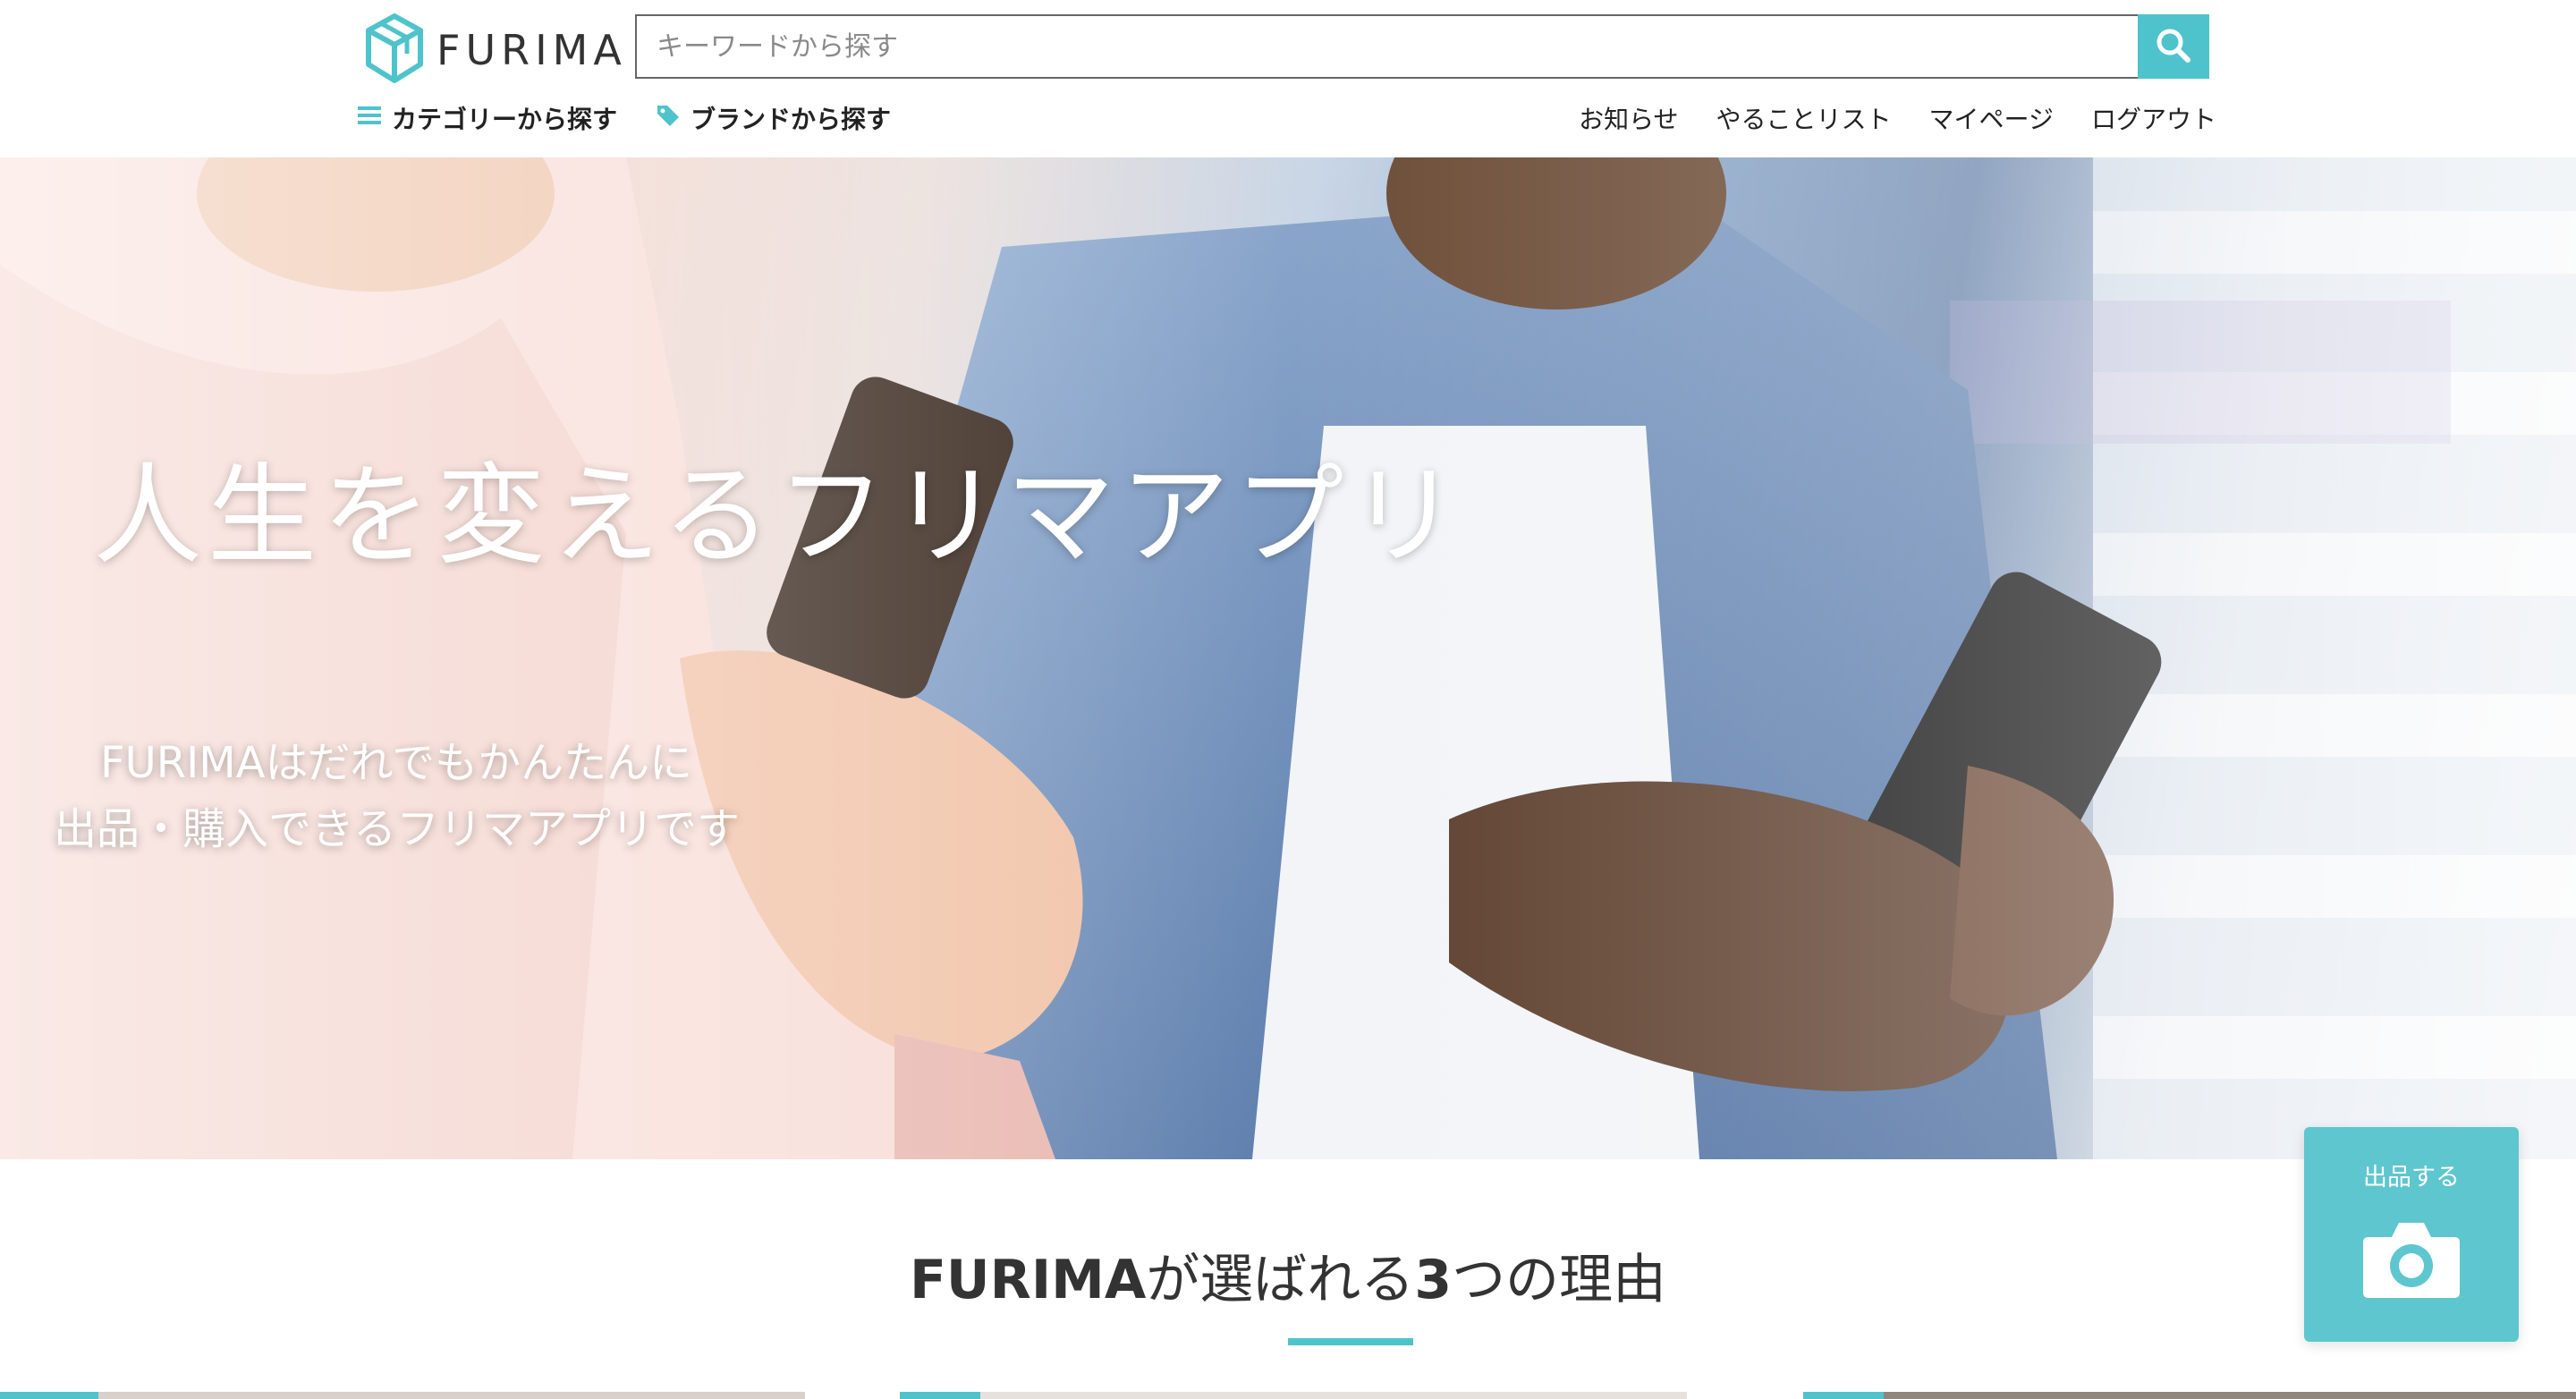  I want to click on site-header: FURIMA カテゴリーから探す, so click(1288, 78).